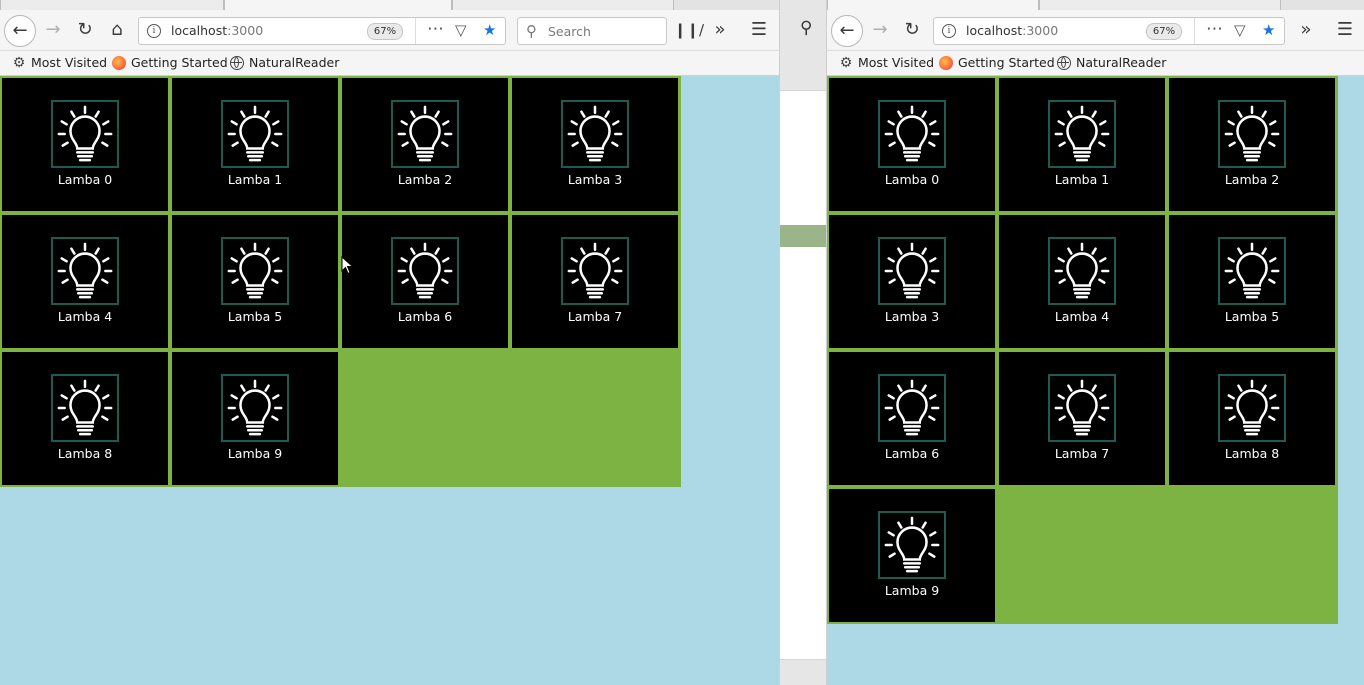 The image size is (1364, 685). Describe the element at coordinates (117, 30) in the screenshot. I see `home-icon: ⌂` at that location.